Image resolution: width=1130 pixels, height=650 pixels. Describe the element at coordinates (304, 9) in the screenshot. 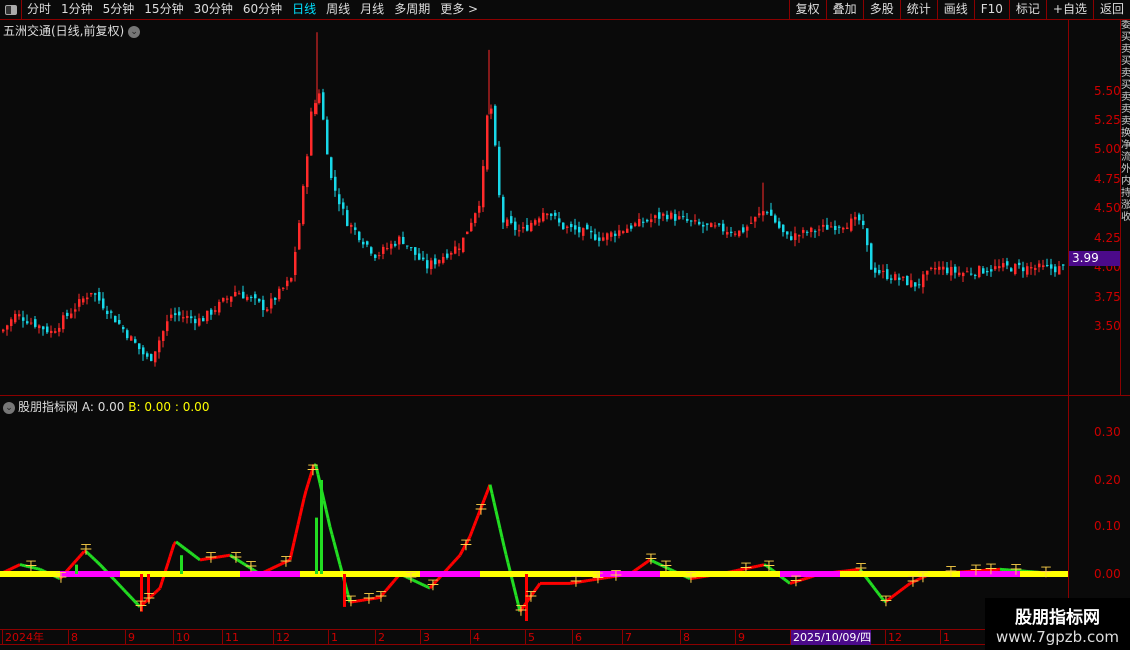

I see `period-tab: 日线` at that location.